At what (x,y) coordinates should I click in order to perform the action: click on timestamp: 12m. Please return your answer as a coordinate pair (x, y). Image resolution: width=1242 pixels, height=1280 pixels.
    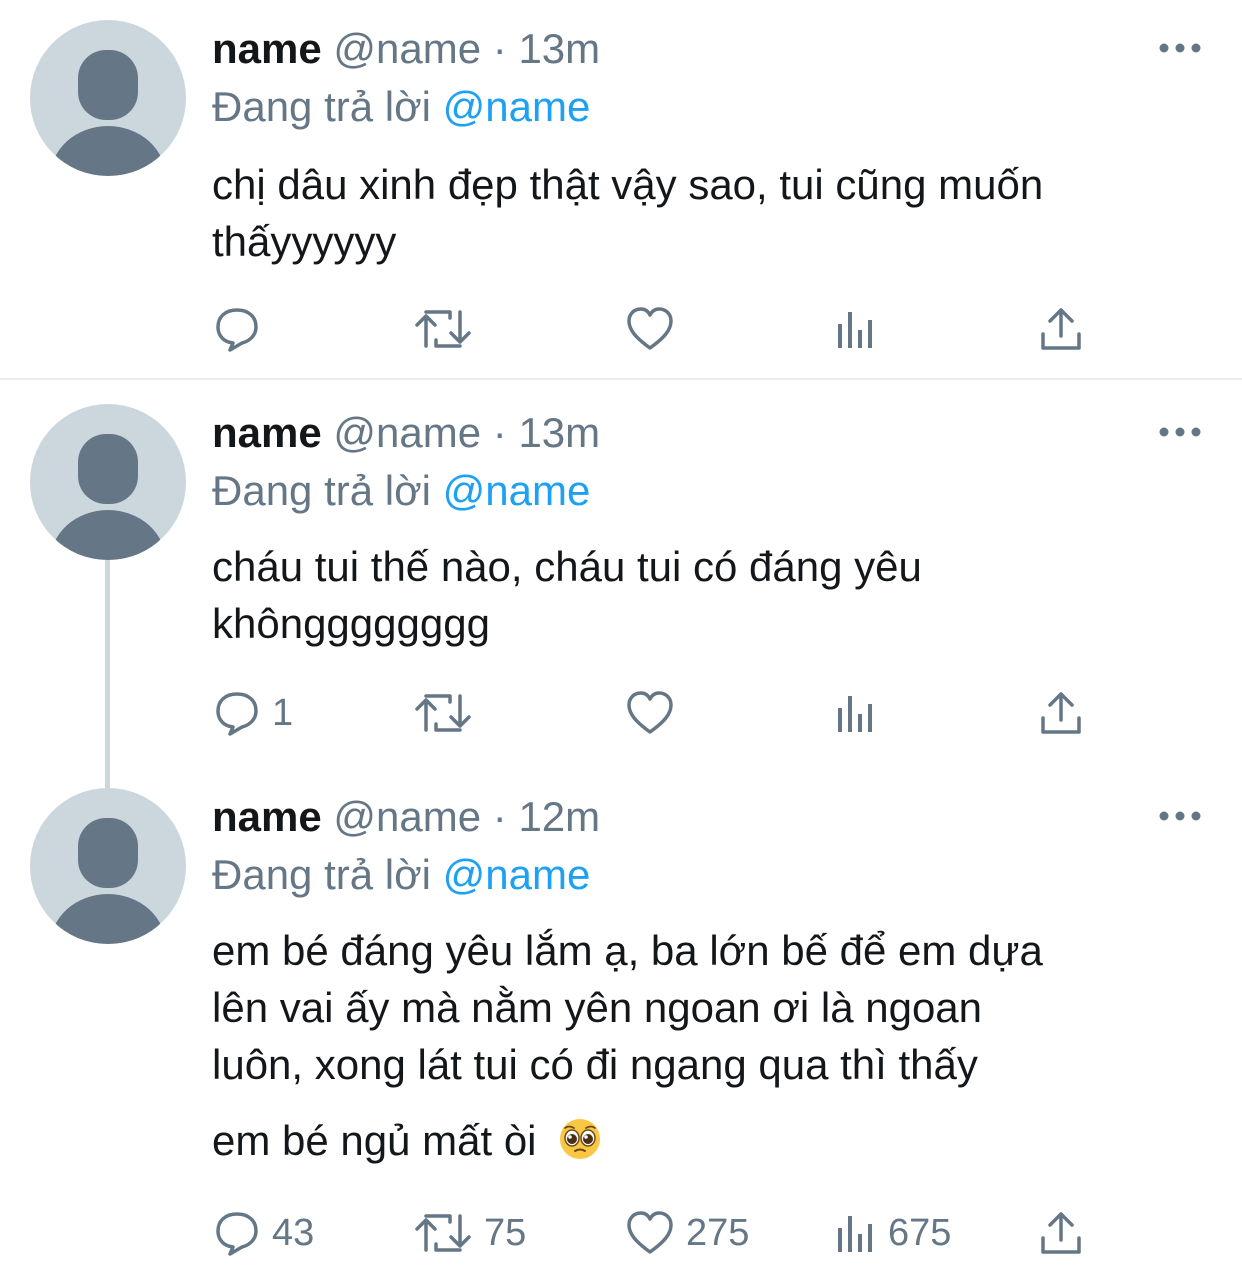
    Looking at the image, I should click on (559, 816).